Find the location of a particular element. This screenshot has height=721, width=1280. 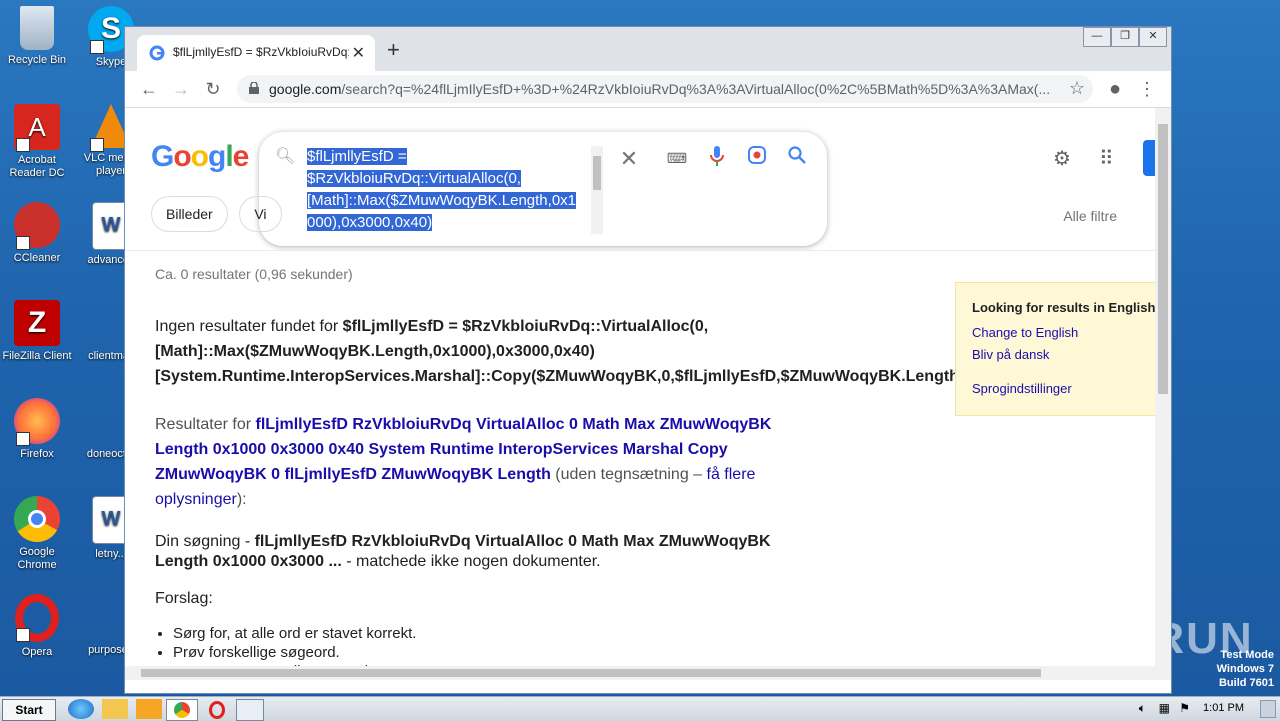

settings-gear-icon: ⚙ is located at coordinates (1062, 158).